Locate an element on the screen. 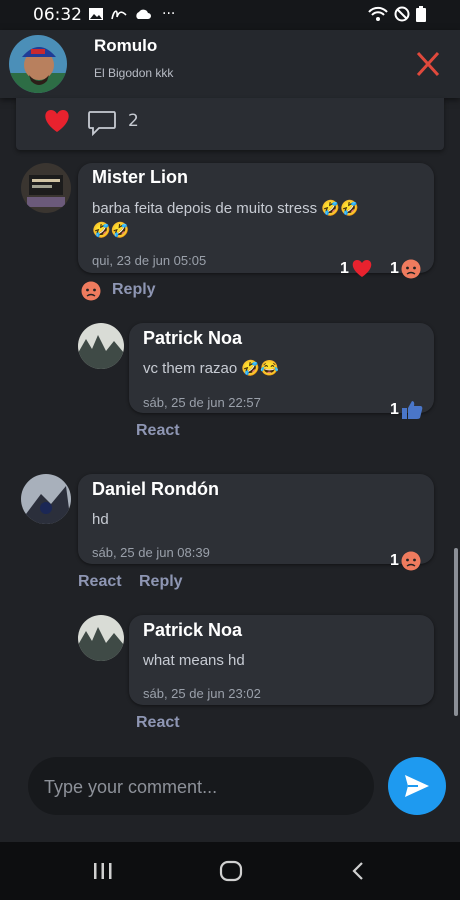  heart-reaction: 1 is located at coordinates (356, 268).